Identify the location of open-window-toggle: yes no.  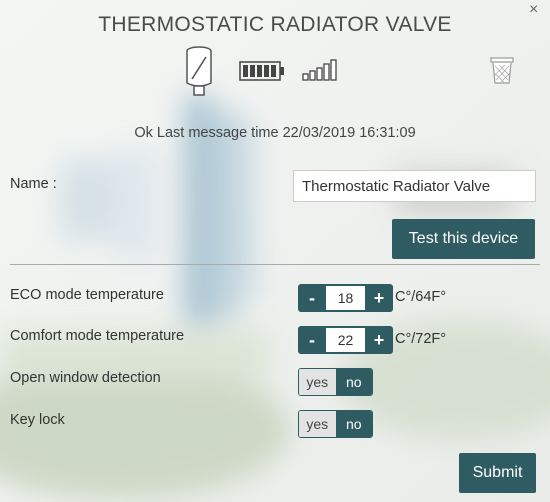
(335, 382).